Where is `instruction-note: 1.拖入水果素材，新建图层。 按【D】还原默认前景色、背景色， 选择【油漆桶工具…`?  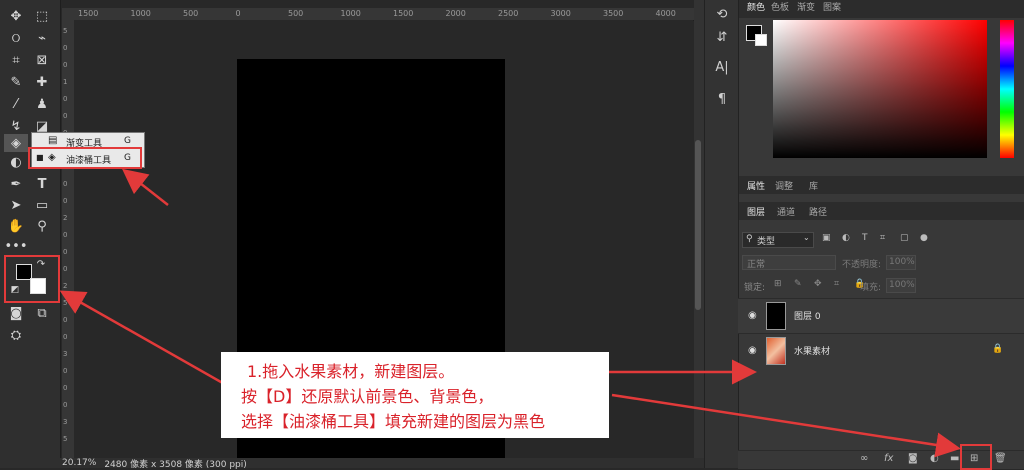 instruction-note: 1.拖入水果素材，新建图层。 按【D】还原默认前景色、背景色， 选择【油漆桶工具… is located at coordinates (415, 395).